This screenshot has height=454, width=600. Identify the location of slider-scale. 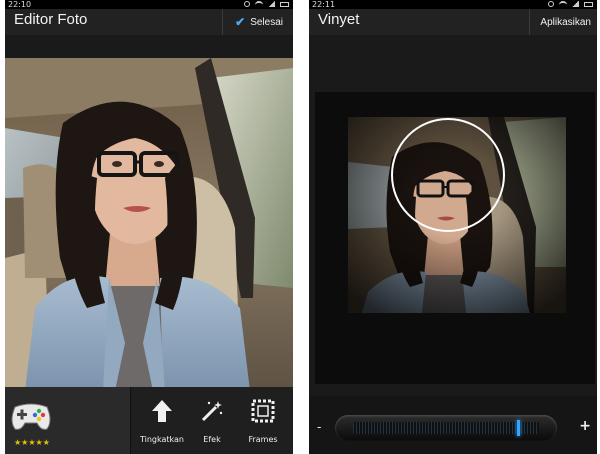
(446, 428).